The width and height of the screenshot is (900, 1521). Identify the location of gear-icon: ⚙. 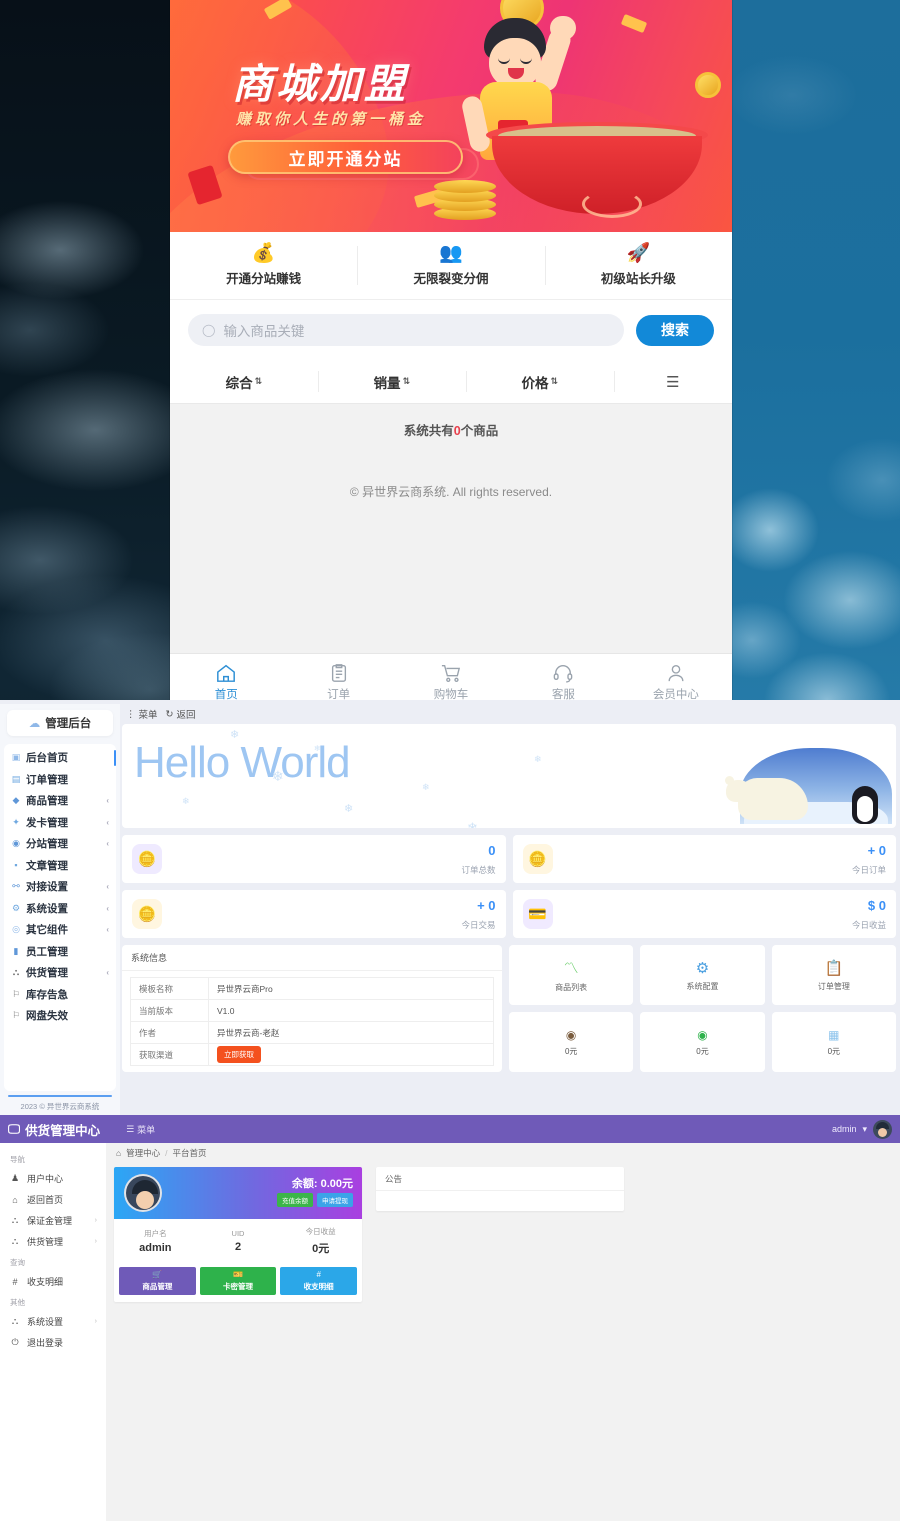
(16, 907).